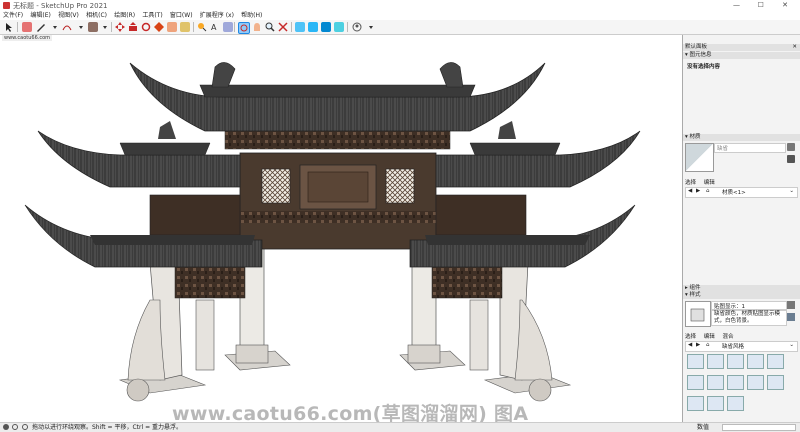  What do you see at coordinates (6, 427) in the screenshot?
I see `info-icon` at bounding box center [6, 427].